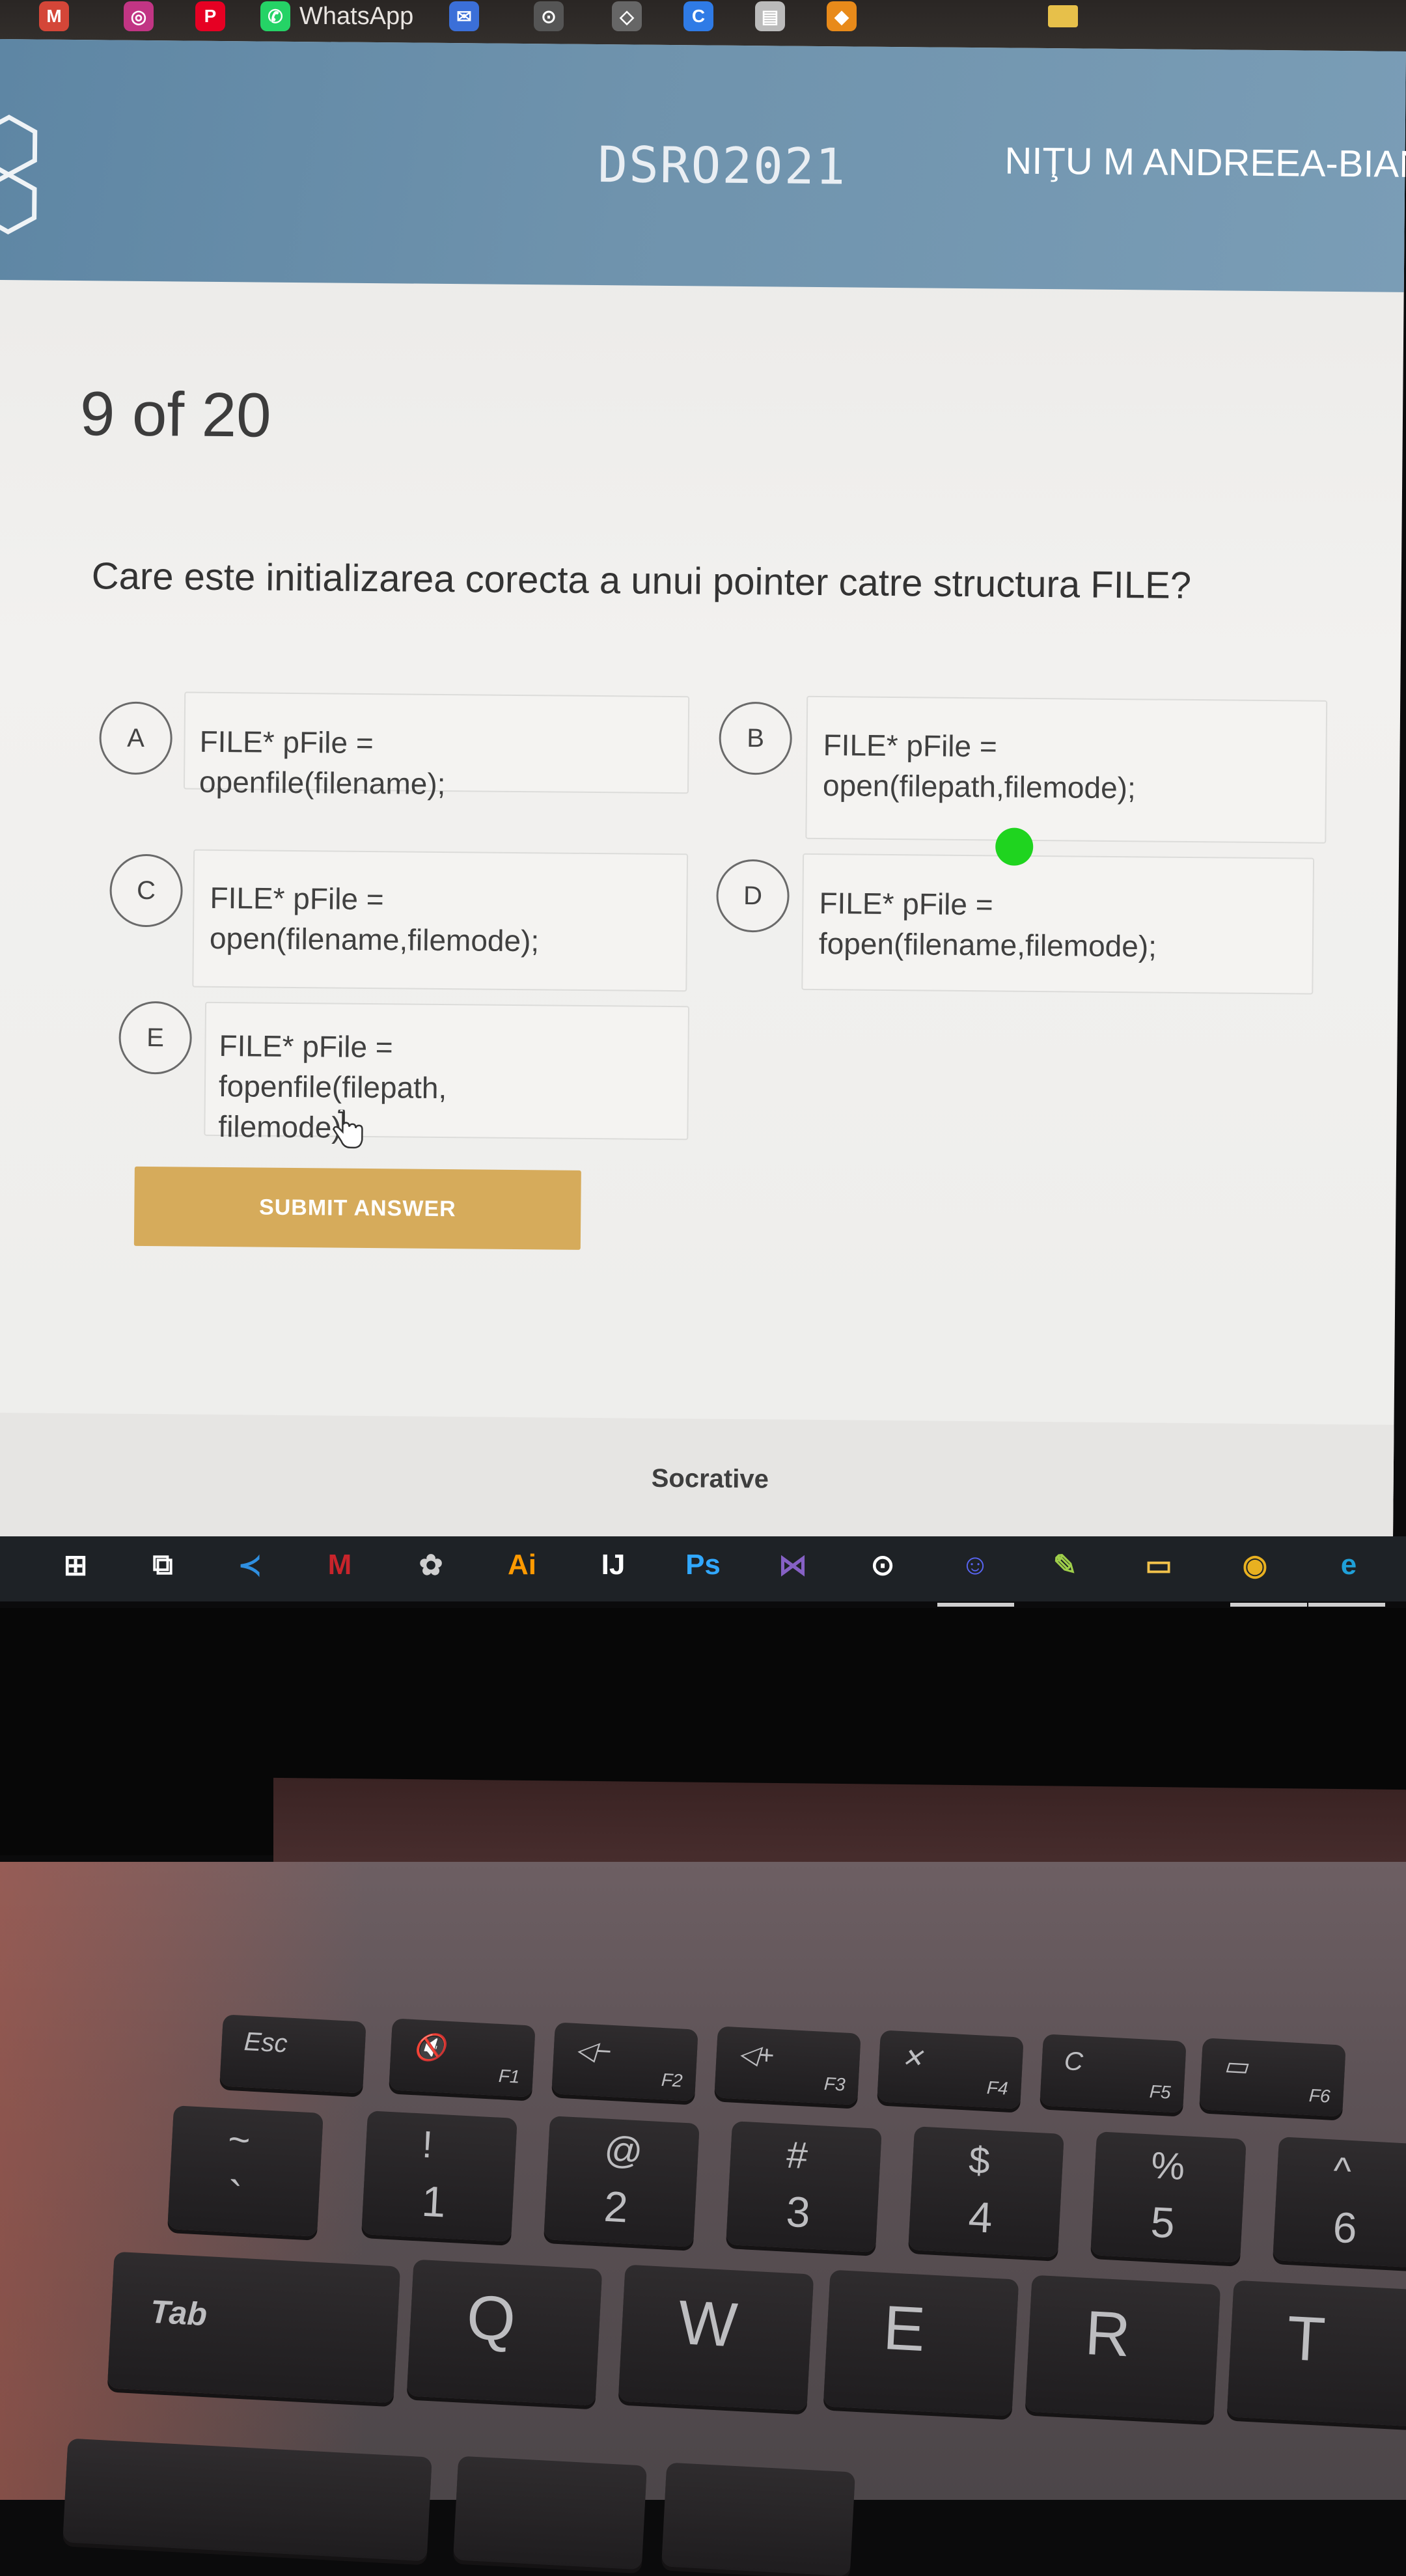 The height and width of the screenshot is (2576, 1406). I want to click on key-f6: ▭ F6, so click(1272, 2077).